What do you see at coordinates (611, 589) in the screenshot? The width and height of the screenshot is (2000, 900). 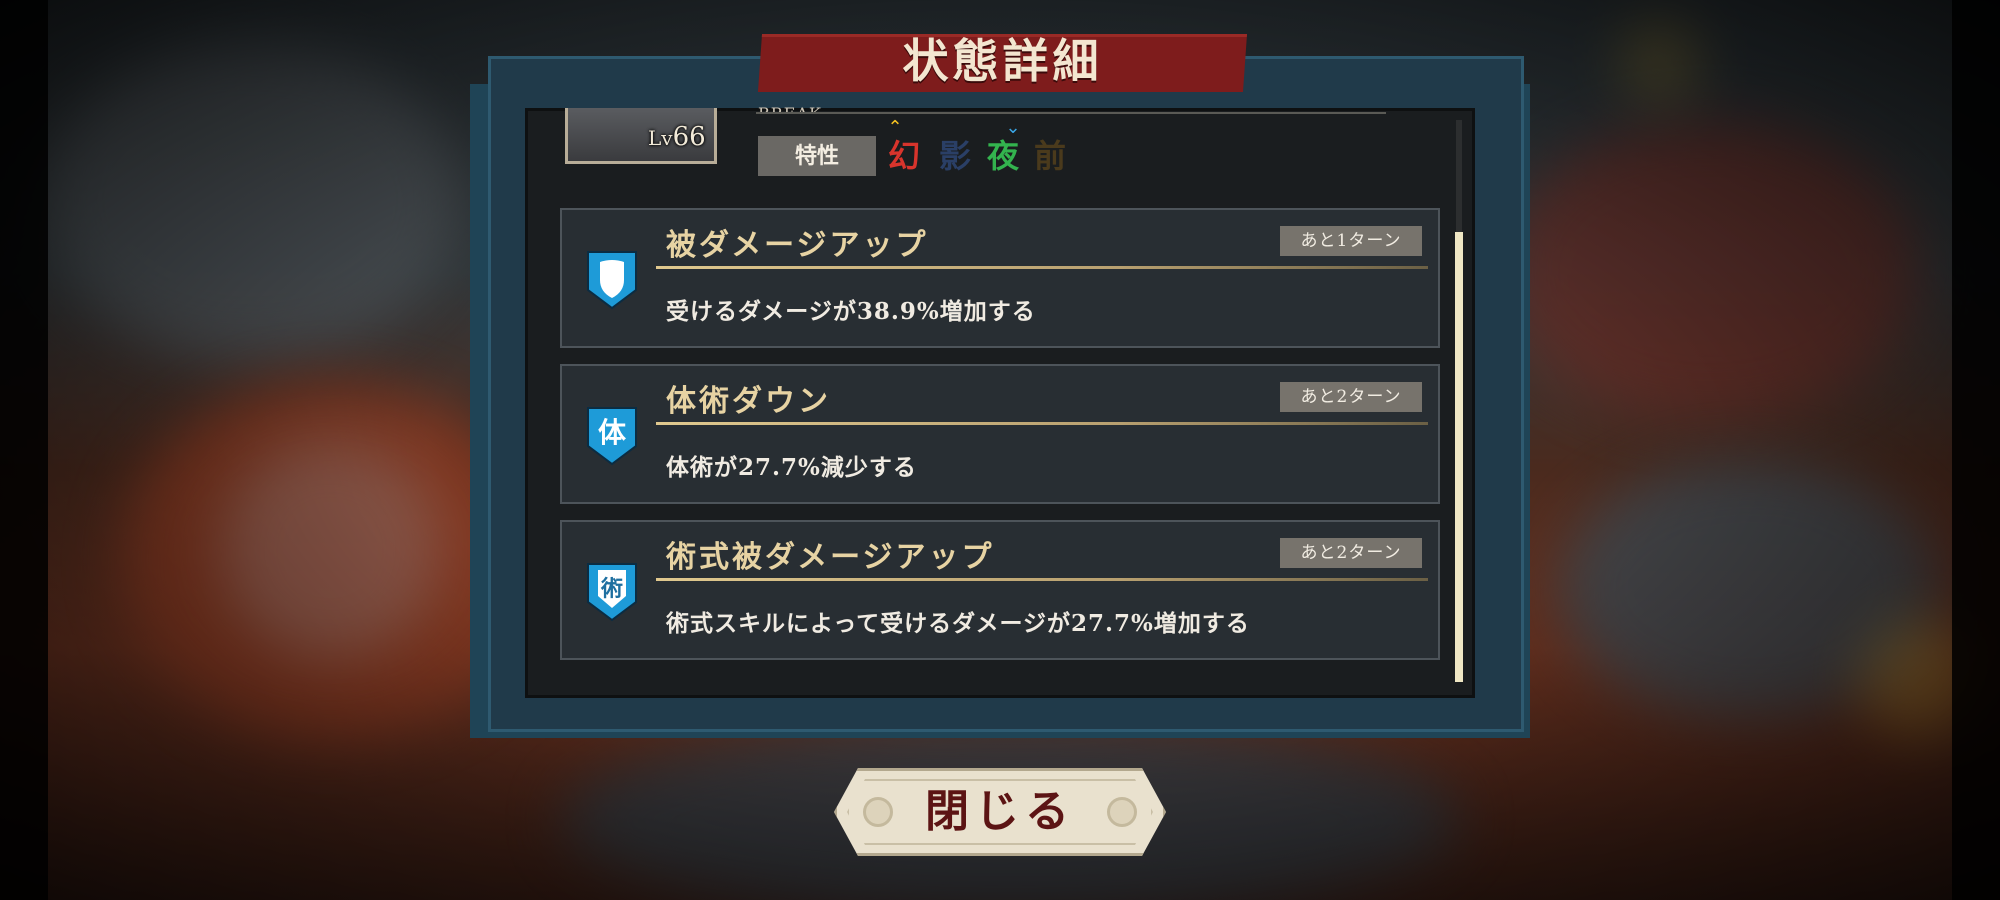 I see `status-icon-glyph: 術` at bounding box center [611, 589].